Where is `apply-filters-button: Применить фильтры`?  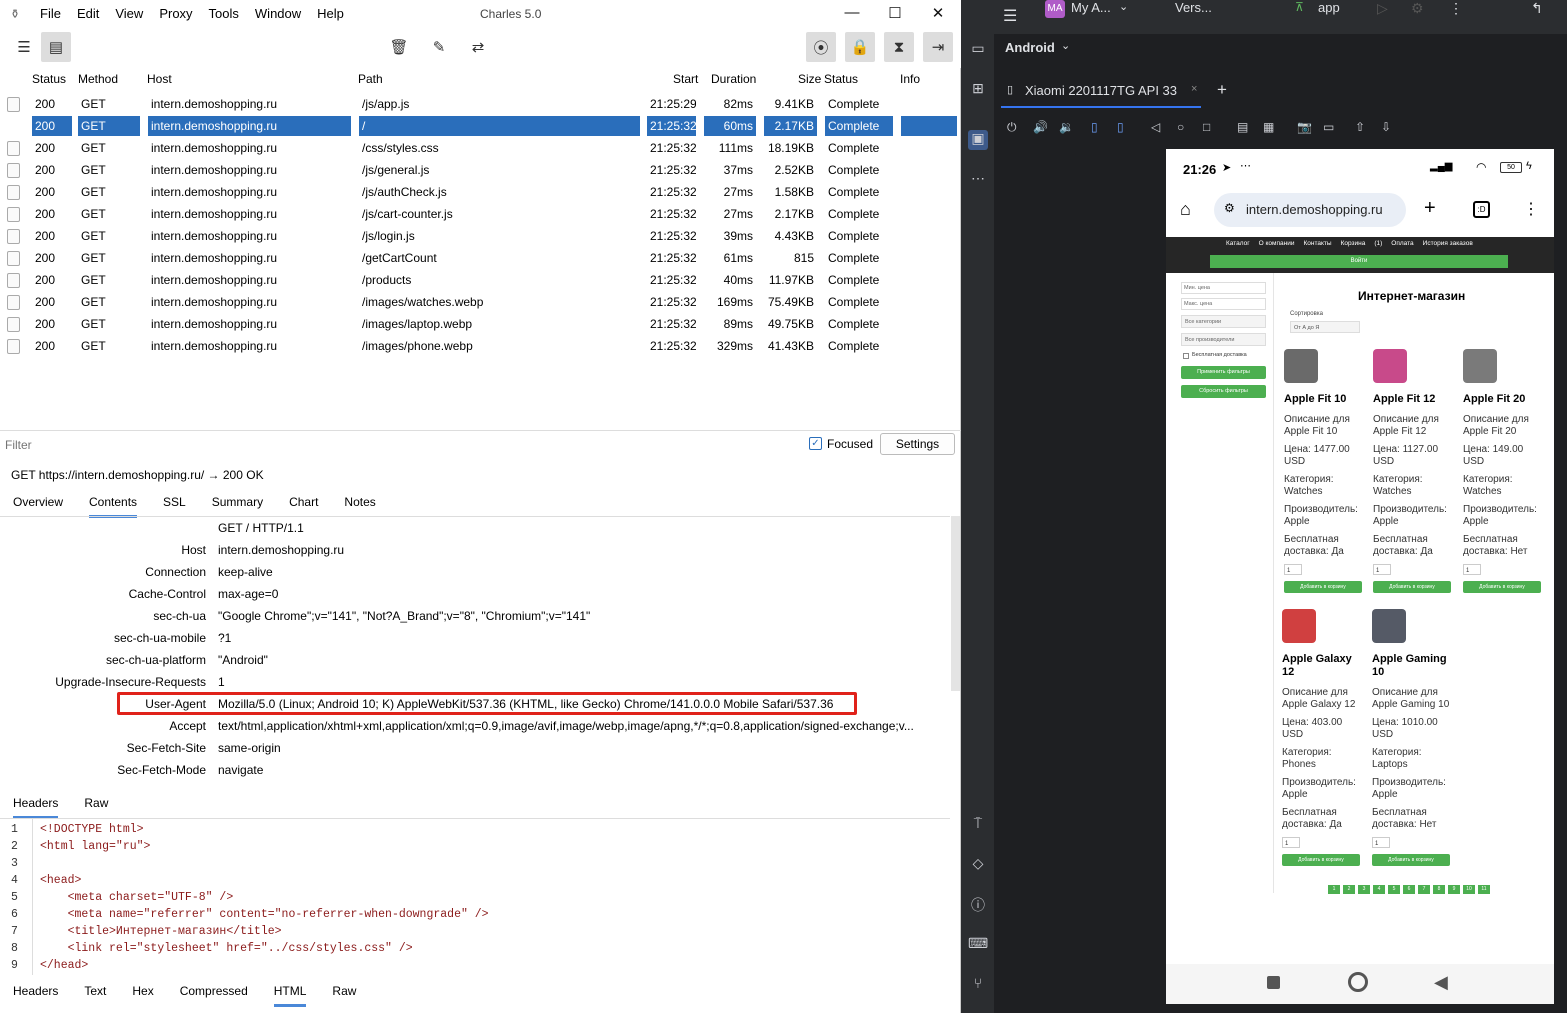
apply-filters-button: Применить фильтры is located at coordinates (1223, 372).